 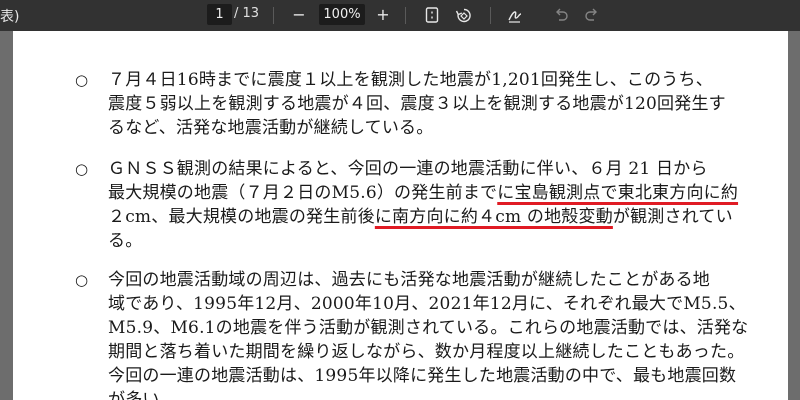 What do you see at coordinates (383, 15) in the screenshot?
I see `zoom-in-button: +` at bounding box center [383, 15].